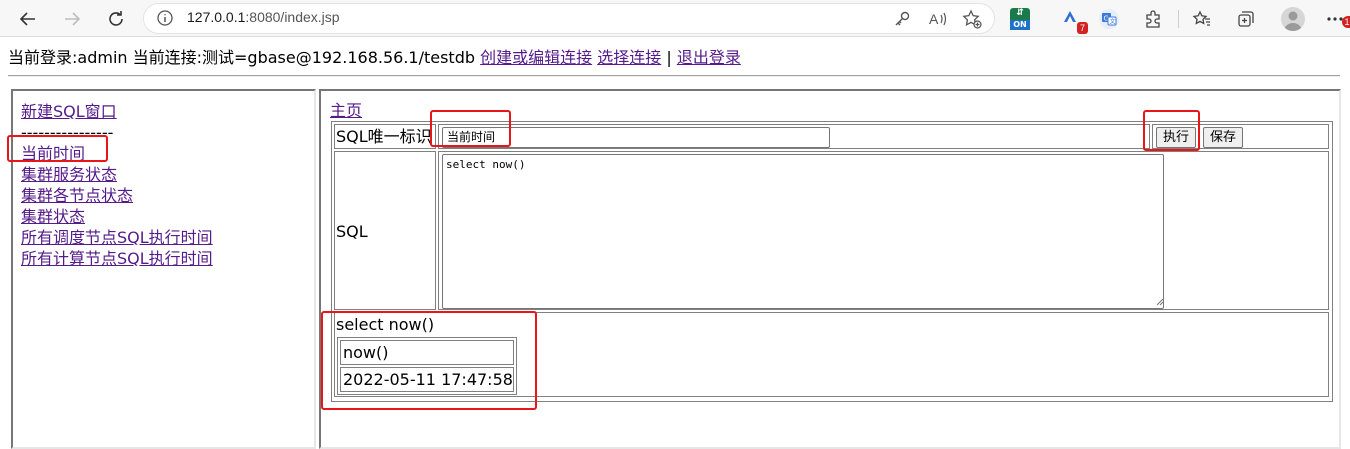 The image size is (1350, 449). I want to click on svg-text: 文, so click(1113, 22).